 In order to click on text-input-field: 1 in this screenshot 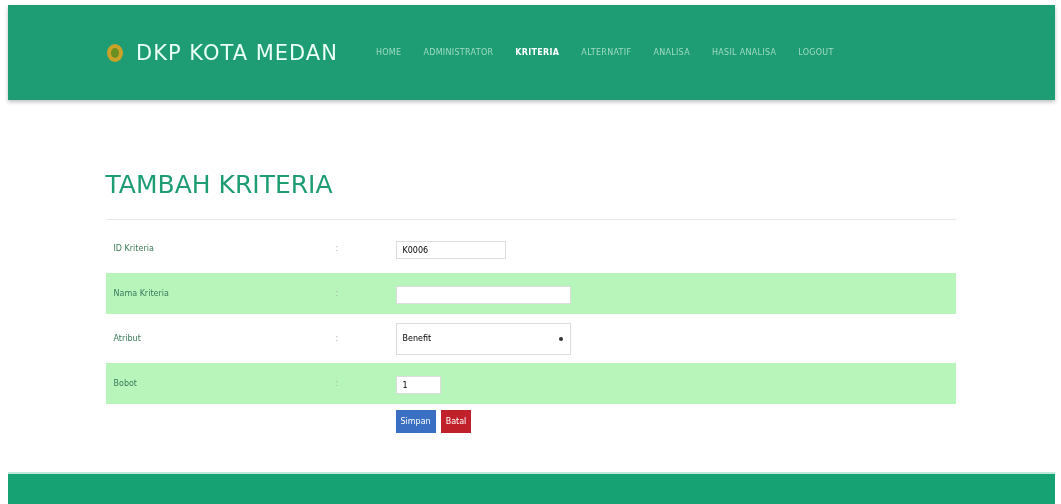, I will do `click(418, 385)`.